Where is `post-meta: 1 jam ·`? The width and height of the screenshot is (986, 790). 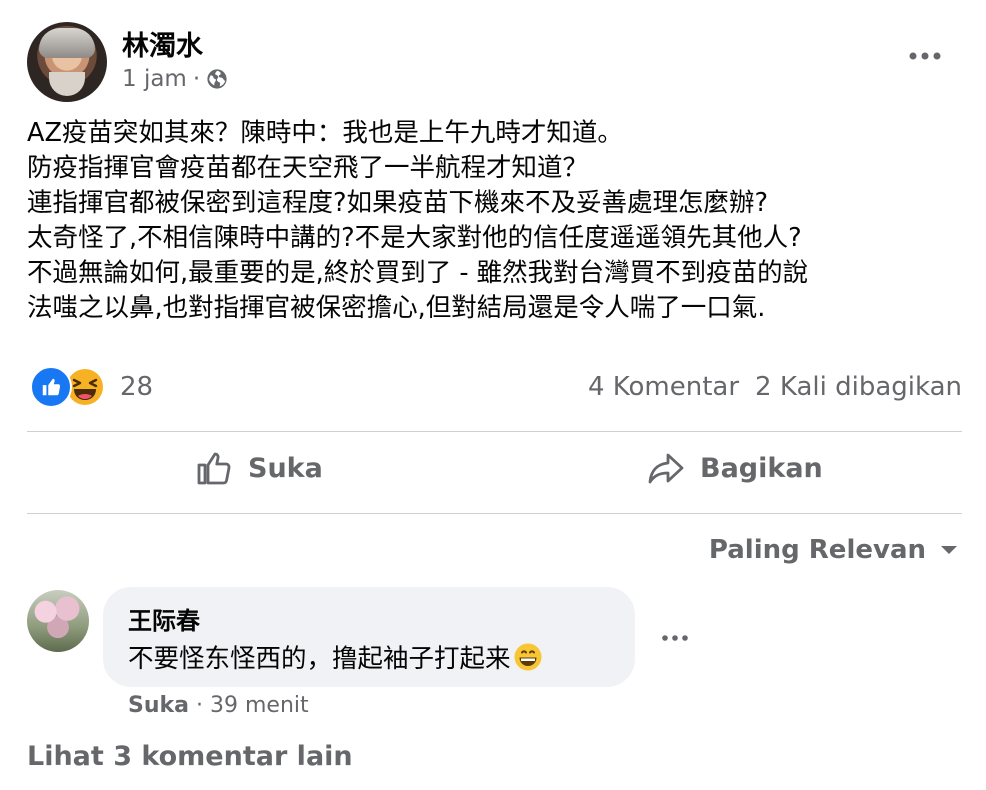
post-meta: 1 jam · is located at coordinates (175, 79).